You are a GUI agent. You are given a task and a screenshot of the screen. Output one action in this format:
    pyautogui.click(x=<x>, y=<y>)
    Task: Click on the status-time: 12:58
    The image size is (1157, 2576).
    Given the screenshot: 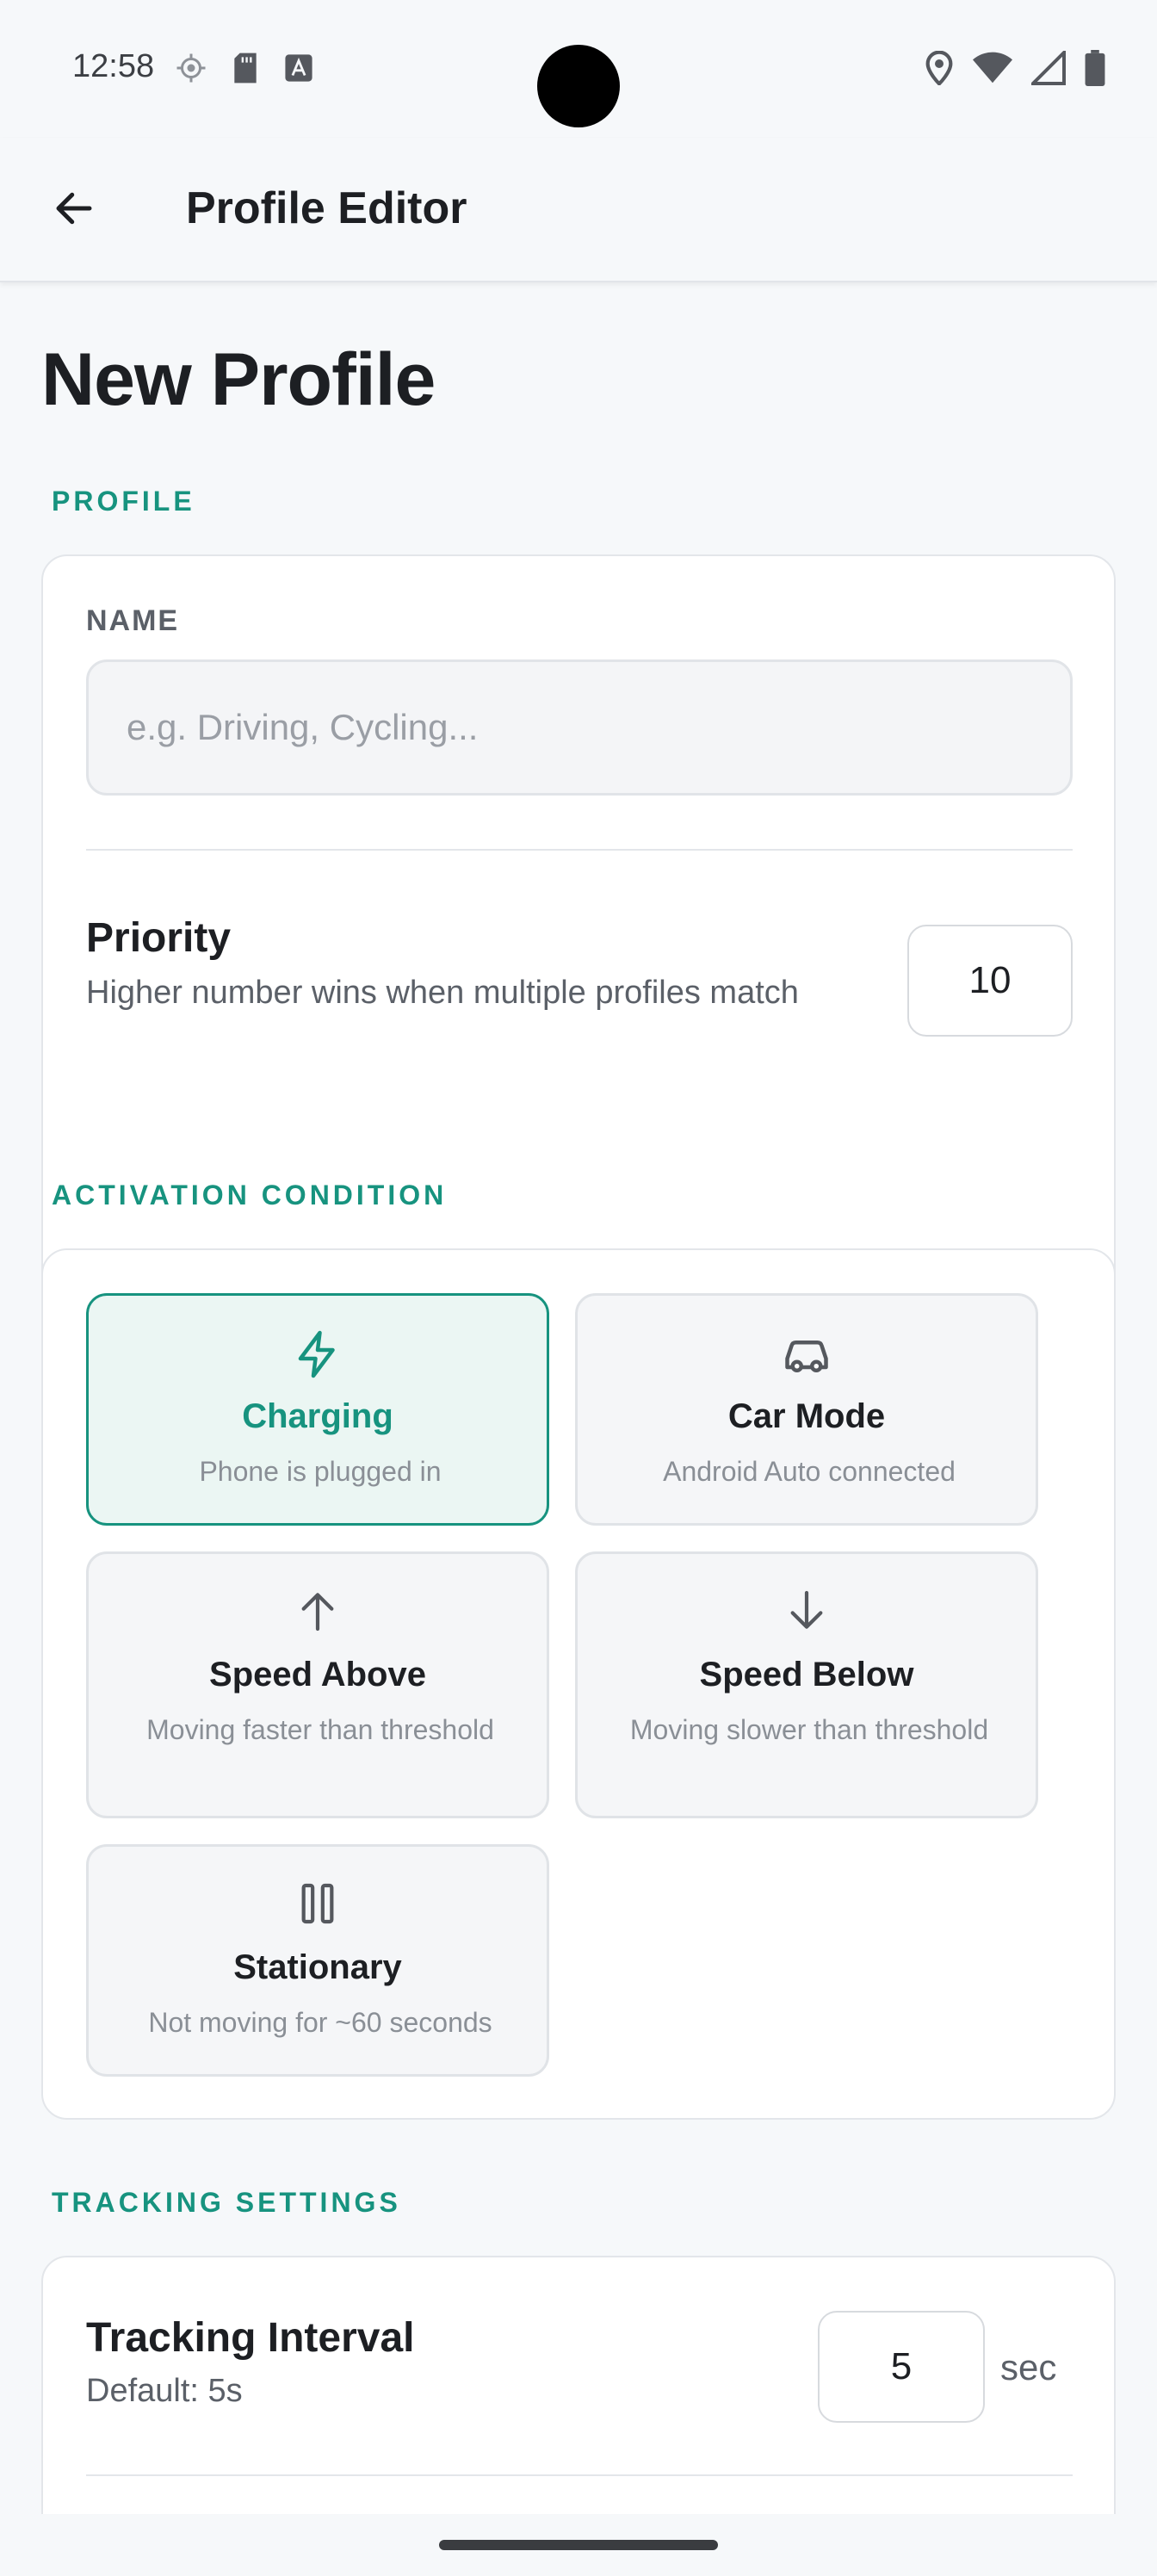 What is the action you would take?
    pyautogui.click(x=114, y=66)
    